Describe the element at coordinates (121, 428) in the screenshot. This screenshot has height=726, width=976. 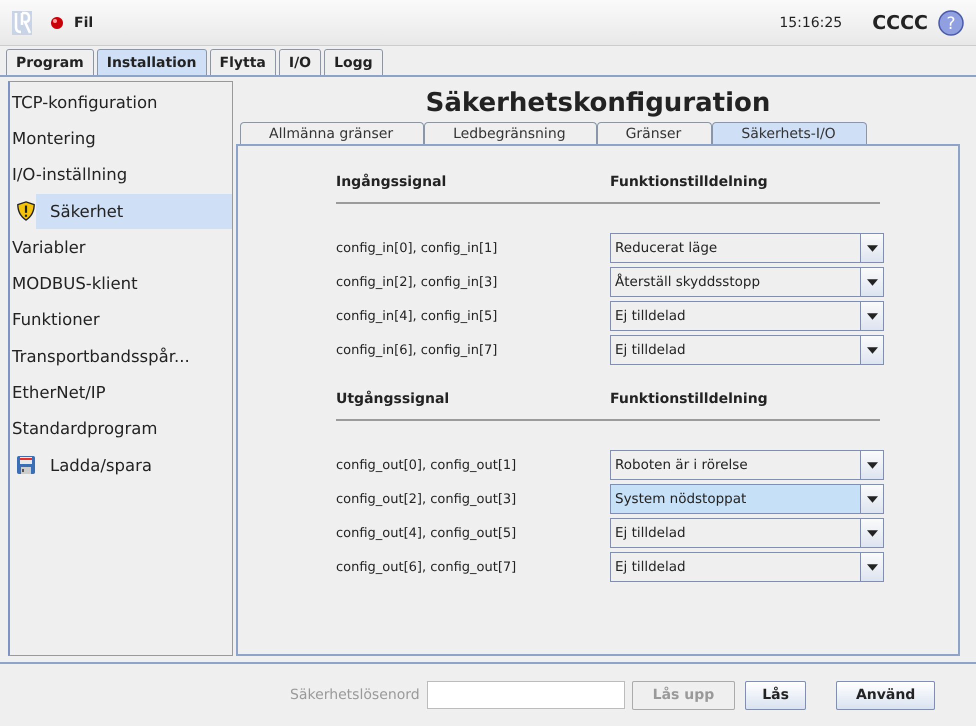
I see `sidebar-item: Standardprogram` at that location.